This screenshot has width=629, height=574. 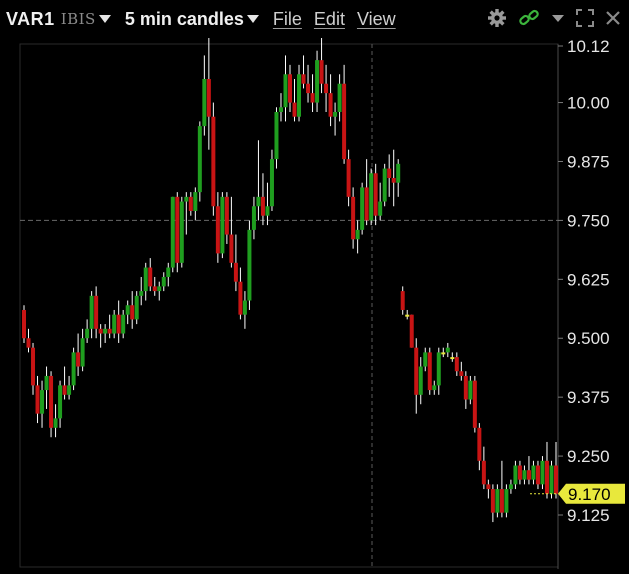 I want to click on y-tick-label: 9.375, so click(x=588, y=397).